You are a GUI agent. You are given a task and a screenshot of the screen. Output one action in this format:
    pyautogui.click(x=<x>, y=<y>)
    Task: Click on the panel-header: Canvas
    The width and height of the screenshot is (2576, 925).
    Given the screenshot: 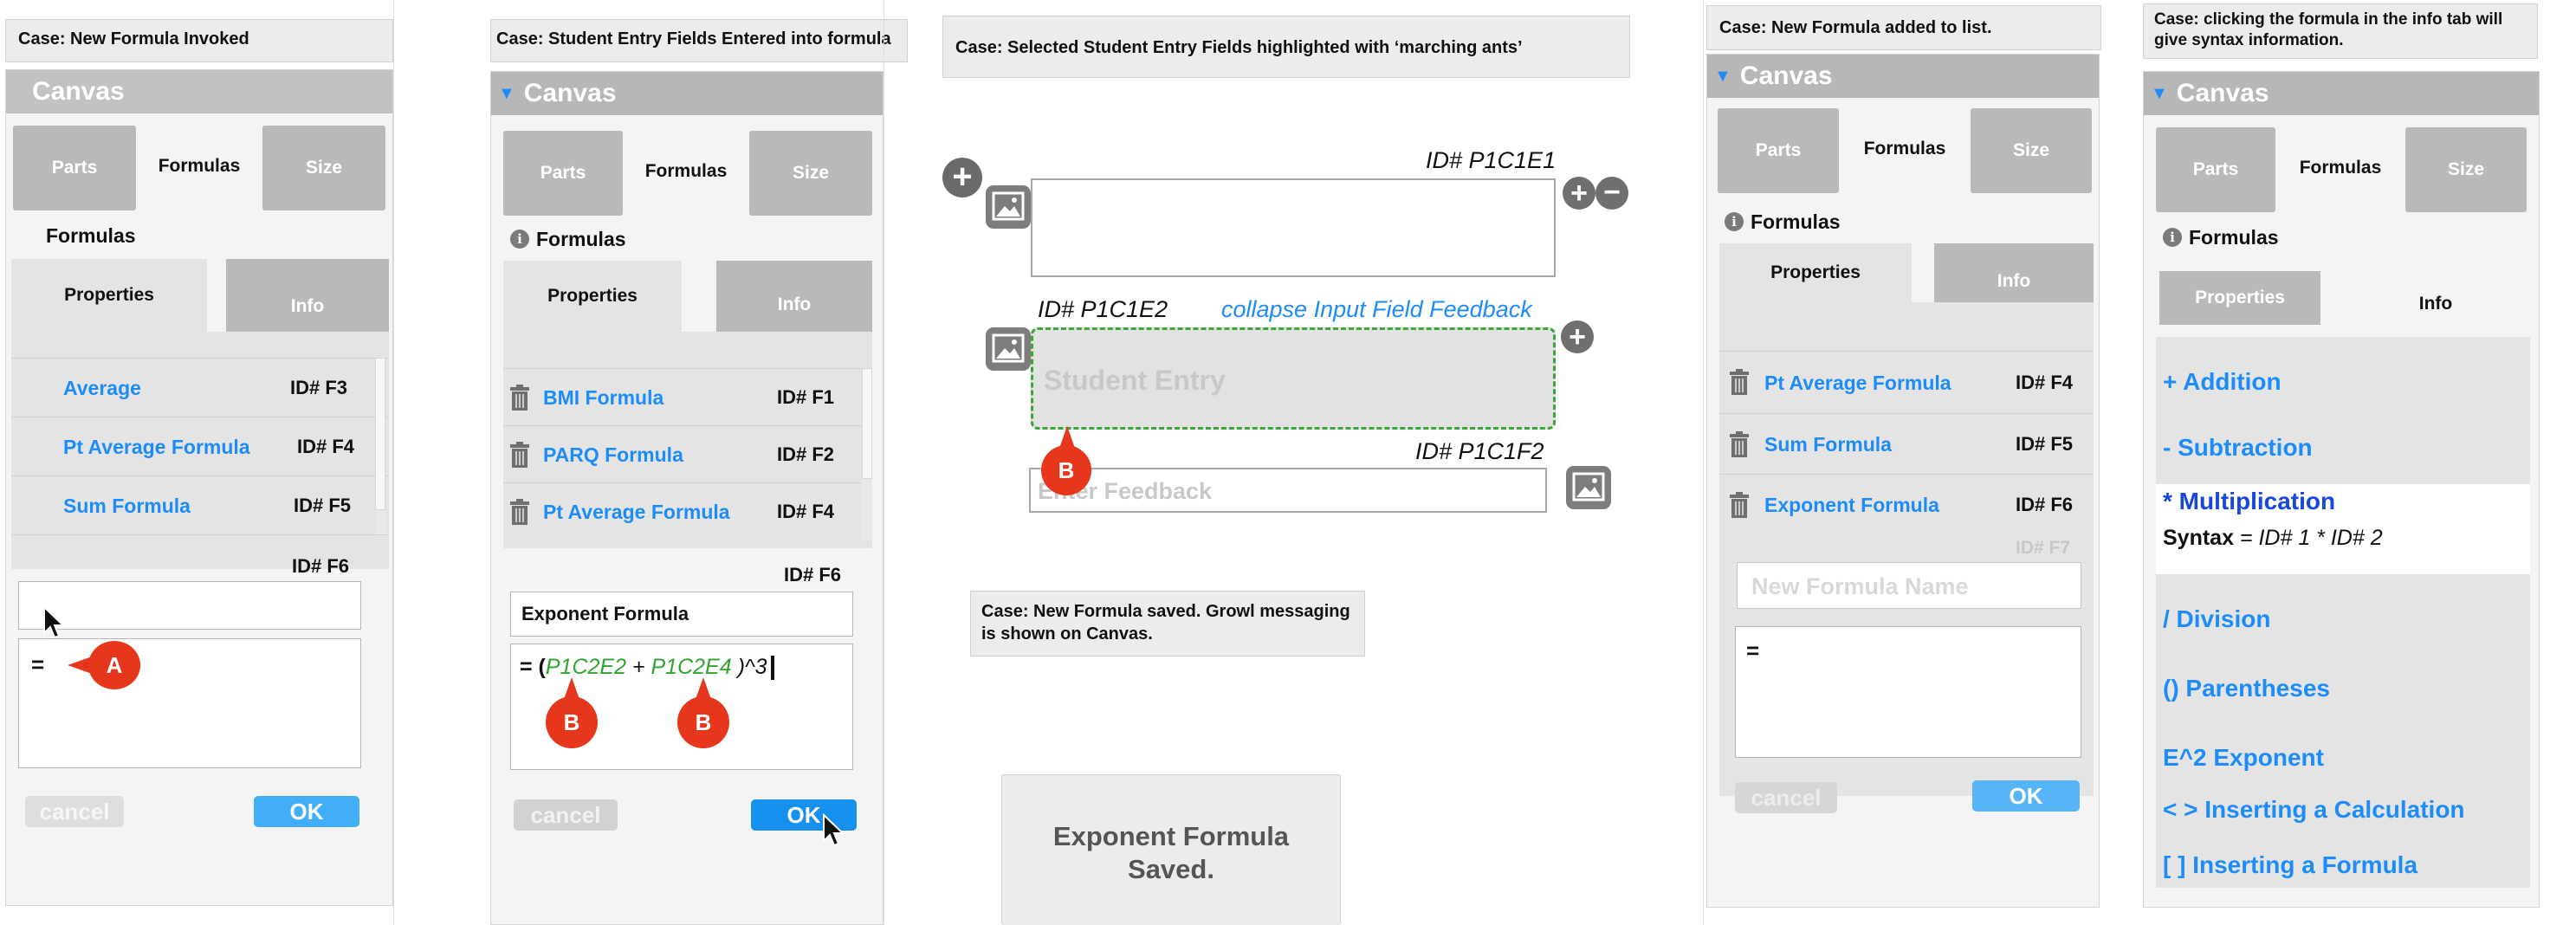 What is the action you would take?
    pyautogui.click(x=199, y=91)
    